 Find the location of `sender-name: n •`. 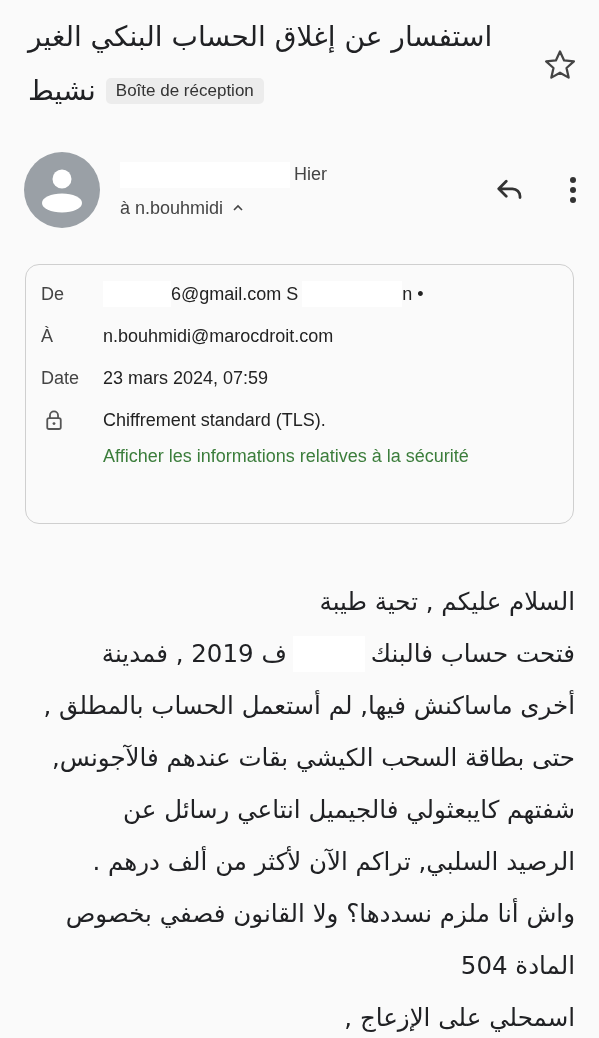

sender-name: n • is located at coordinates (413, 294).